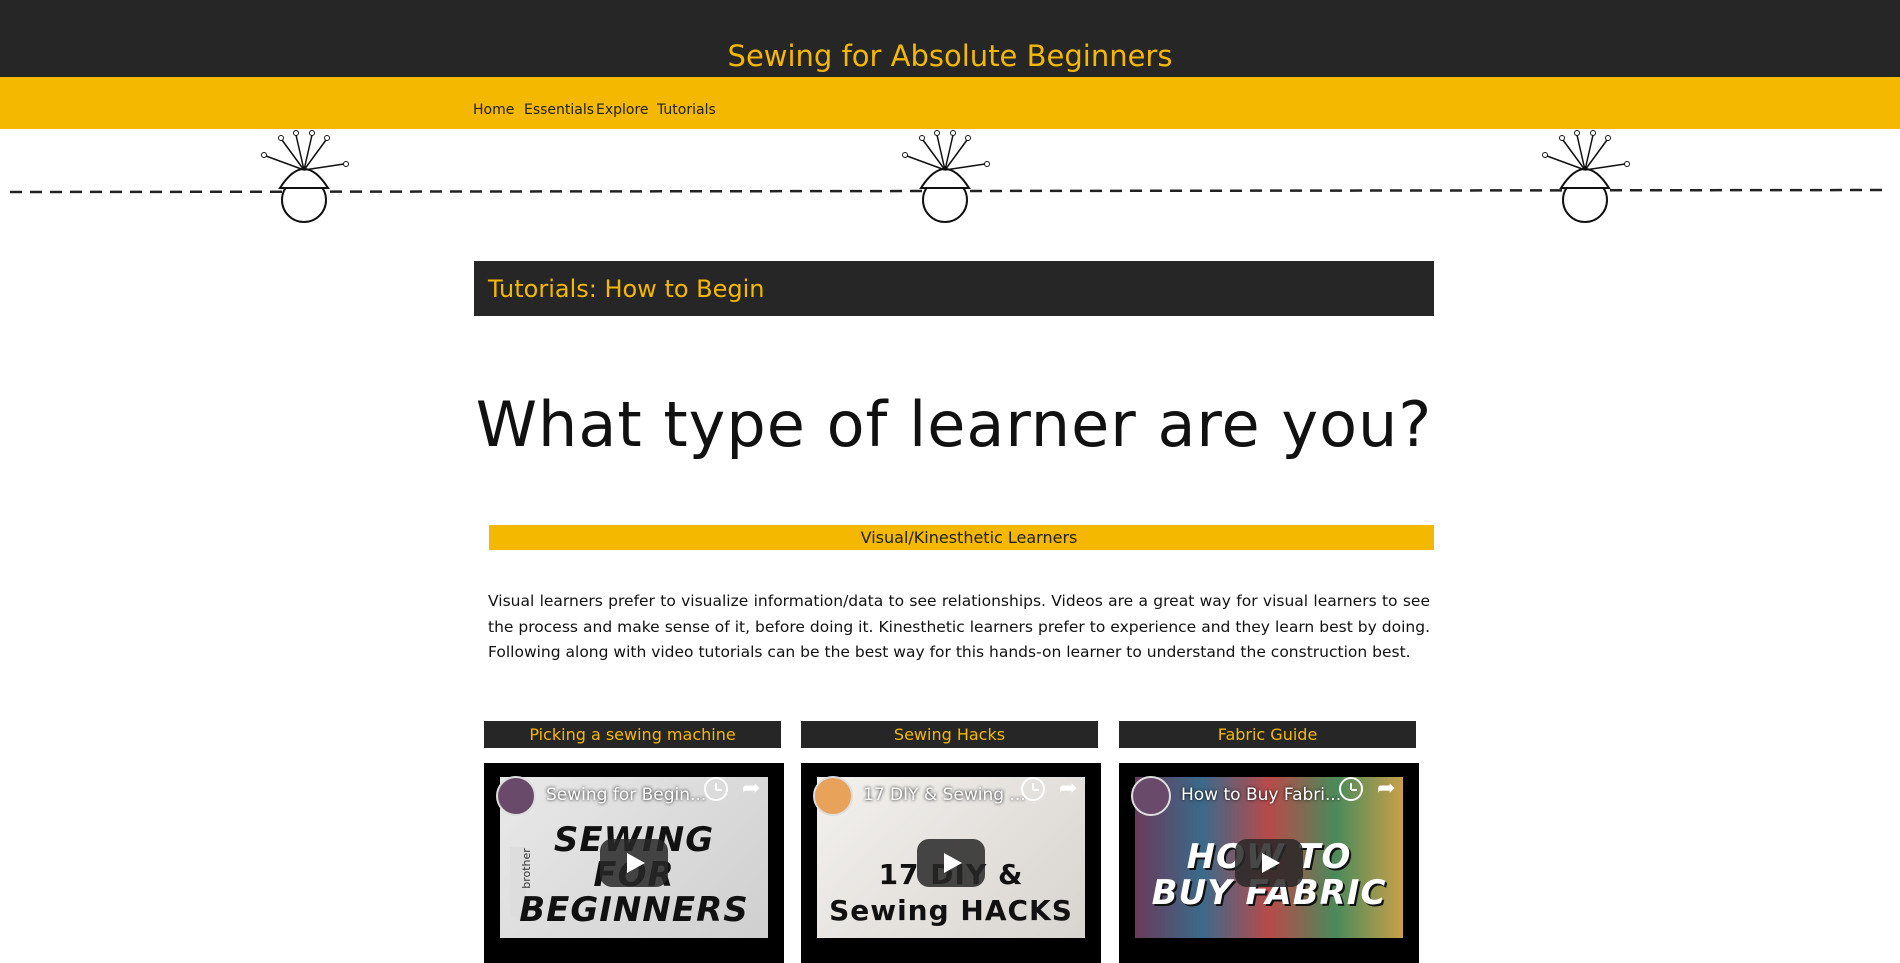  I want to click on video-heading: Sewing Hacks, so click(949, 734).